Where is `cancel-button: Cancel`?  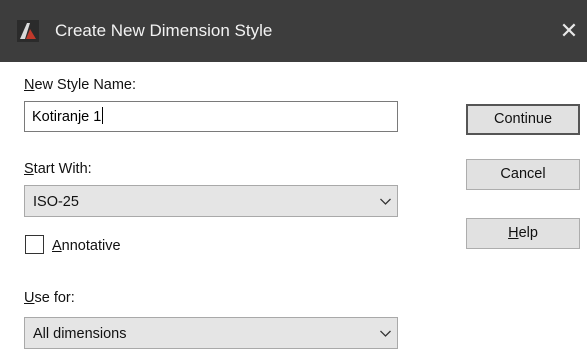 cancel-button: Cancel is located at coordinates (523, 174).